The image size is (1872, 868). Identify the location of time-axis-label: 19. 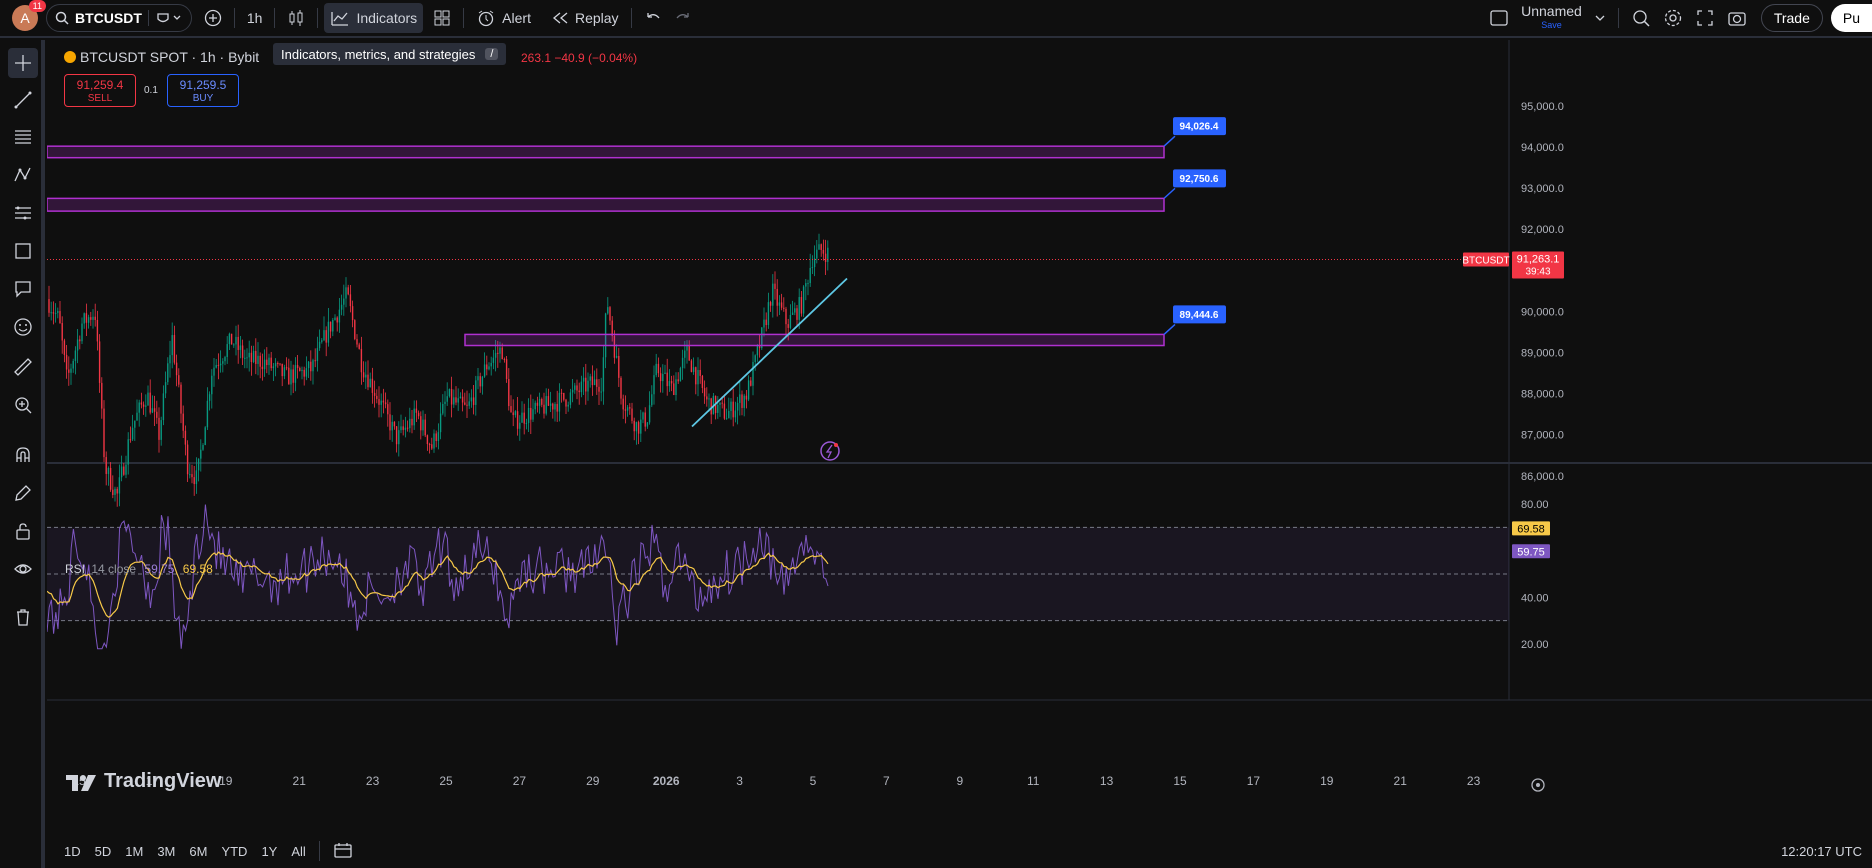
(1327, 781).